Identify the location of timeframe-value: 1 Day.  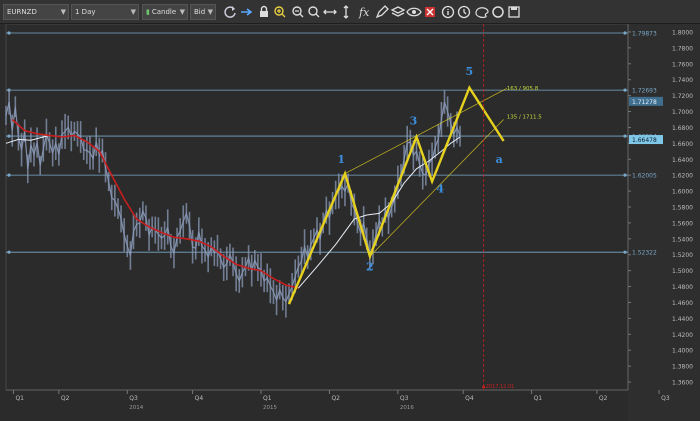
(85, 12).